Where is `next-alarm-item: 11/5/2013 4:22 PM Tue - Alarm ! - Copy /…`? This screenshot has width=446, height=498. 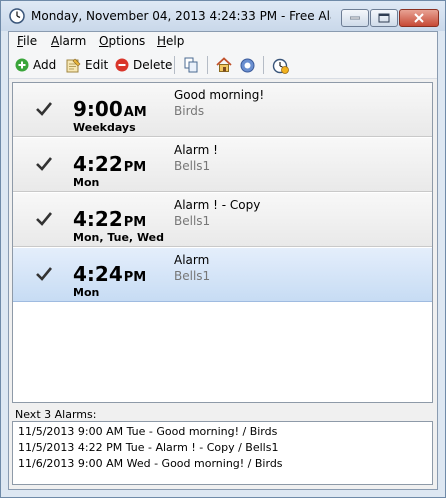 next-alarm-item: 11/5/2013 4:22 PM Tue - Alarm ! - Copy /… is located at coordinates (148, 447).